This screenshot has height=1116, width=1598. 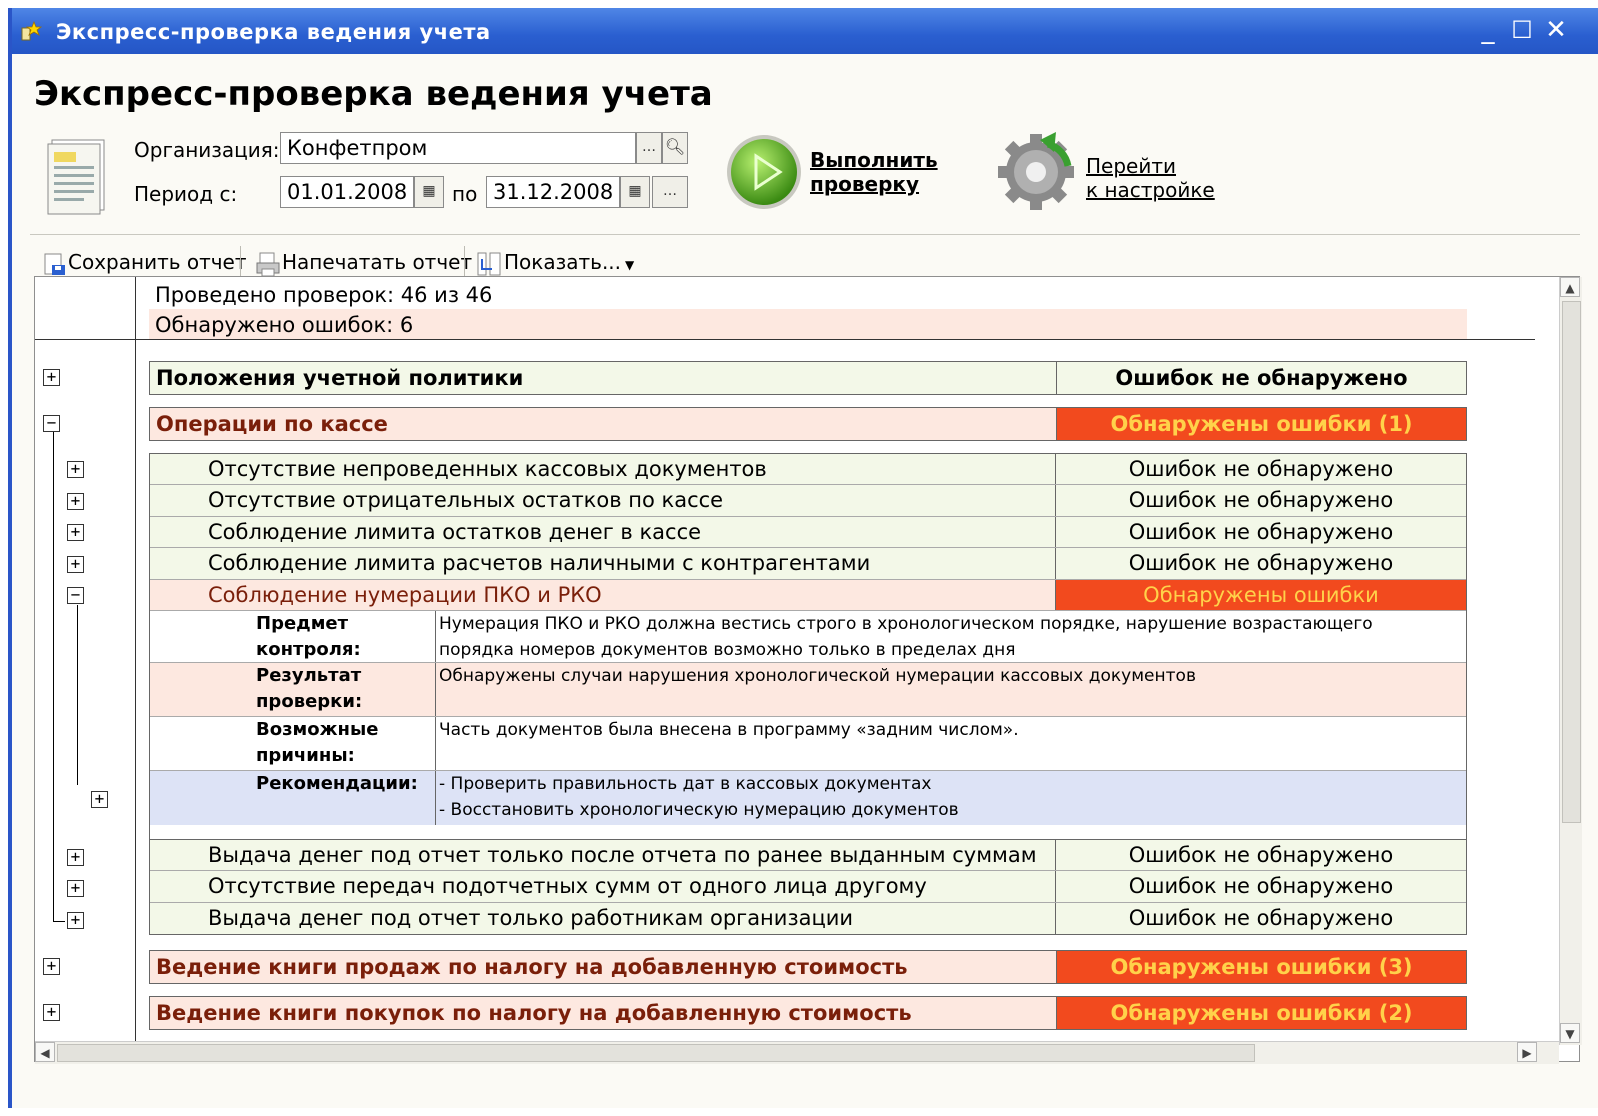 What do you see at coordinates (1261, 1013) in the screenshot?
I see `group-status: Обнаружены ошибки (2)` at bounding box center [1261, 1013].